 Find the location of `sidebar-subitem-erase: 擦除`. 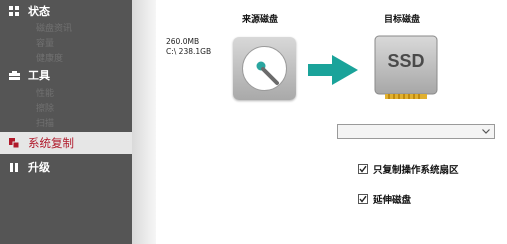

sidebar-subitem-erase: 擦除 is located at coordinates (45, 107).